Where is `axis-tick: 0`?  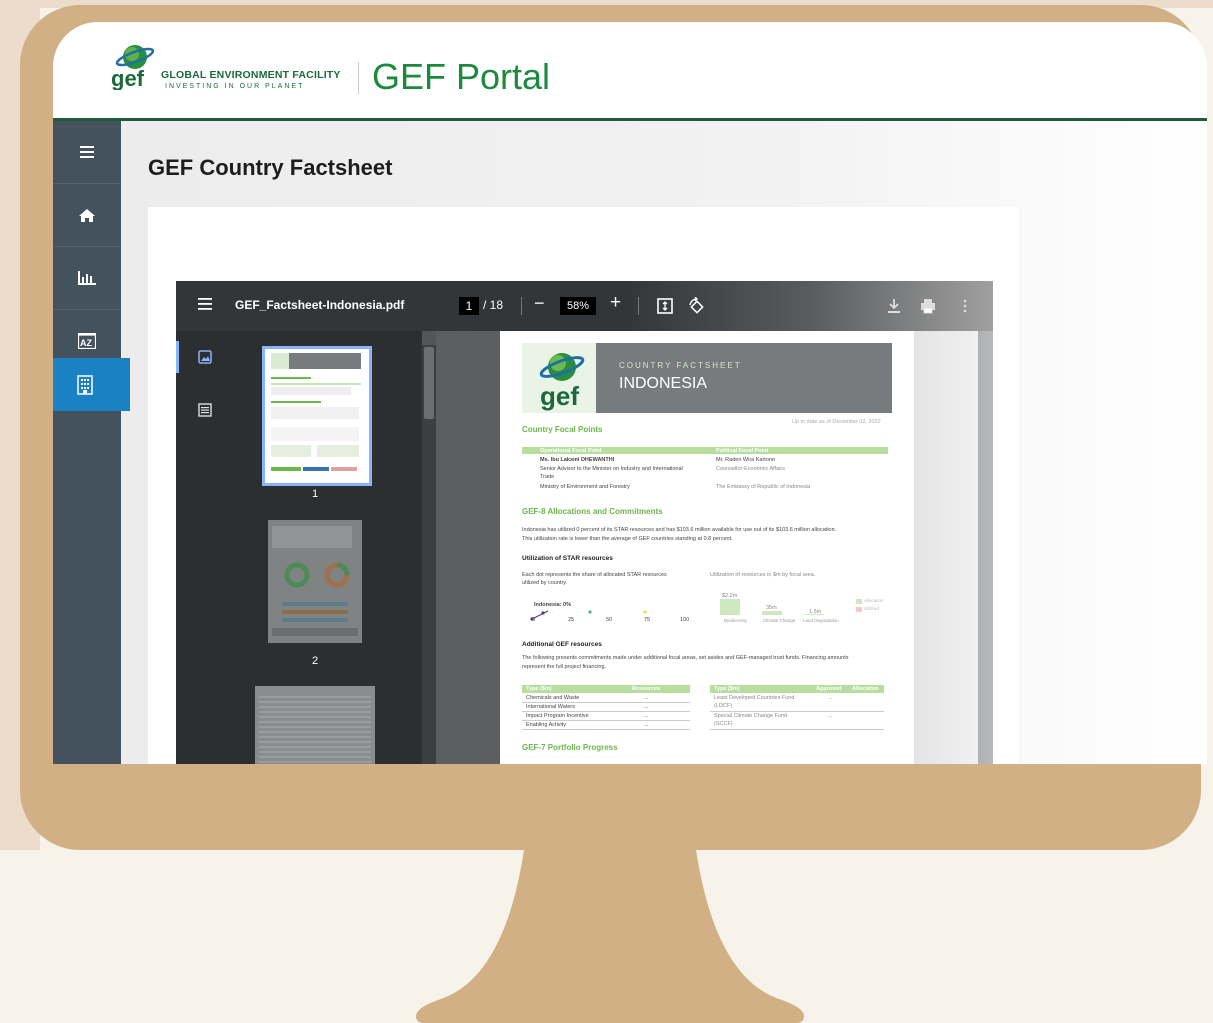 axis-tick: 0 is located at coordinates (534, 620).